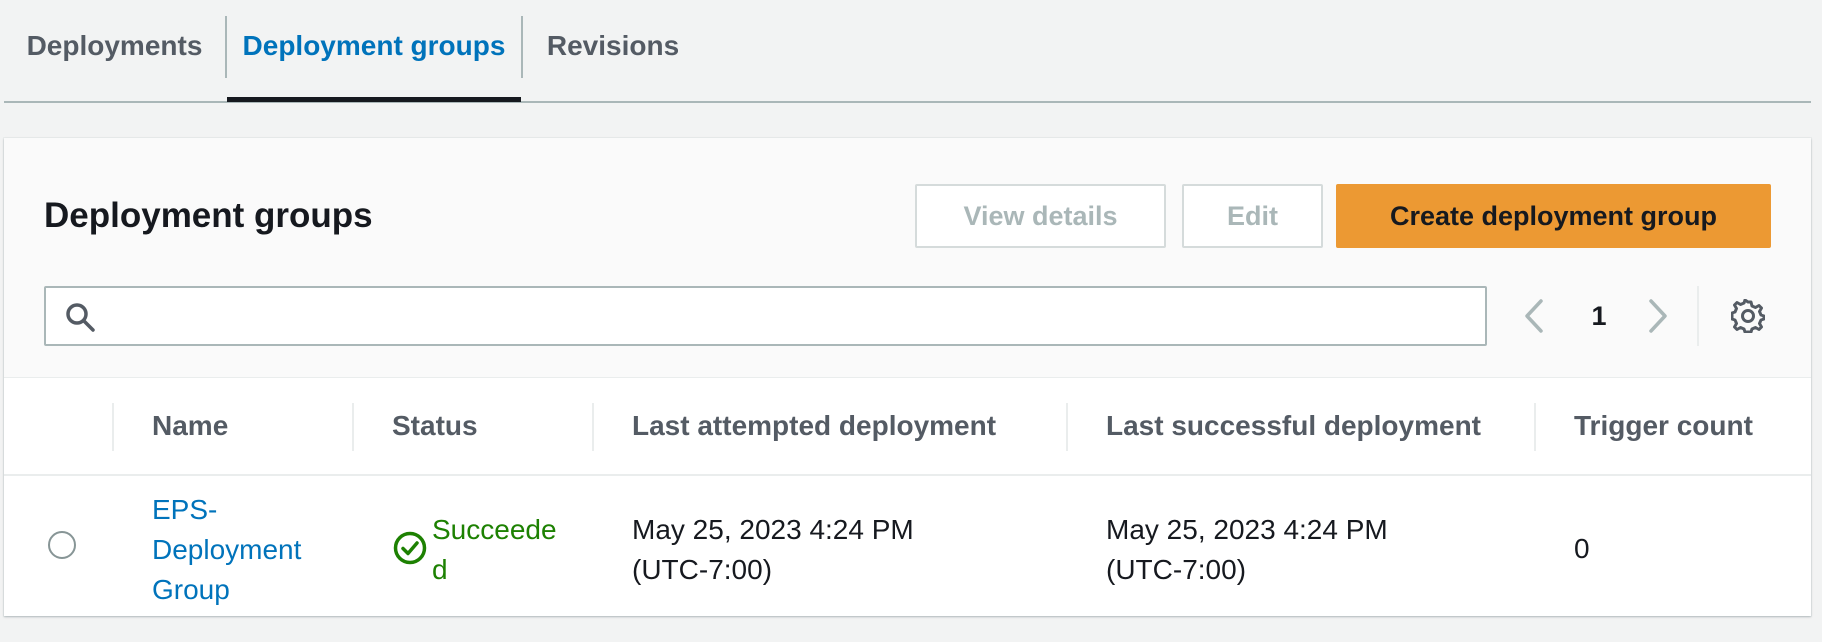  I want to click on gear-icon, so click(1748, 316).